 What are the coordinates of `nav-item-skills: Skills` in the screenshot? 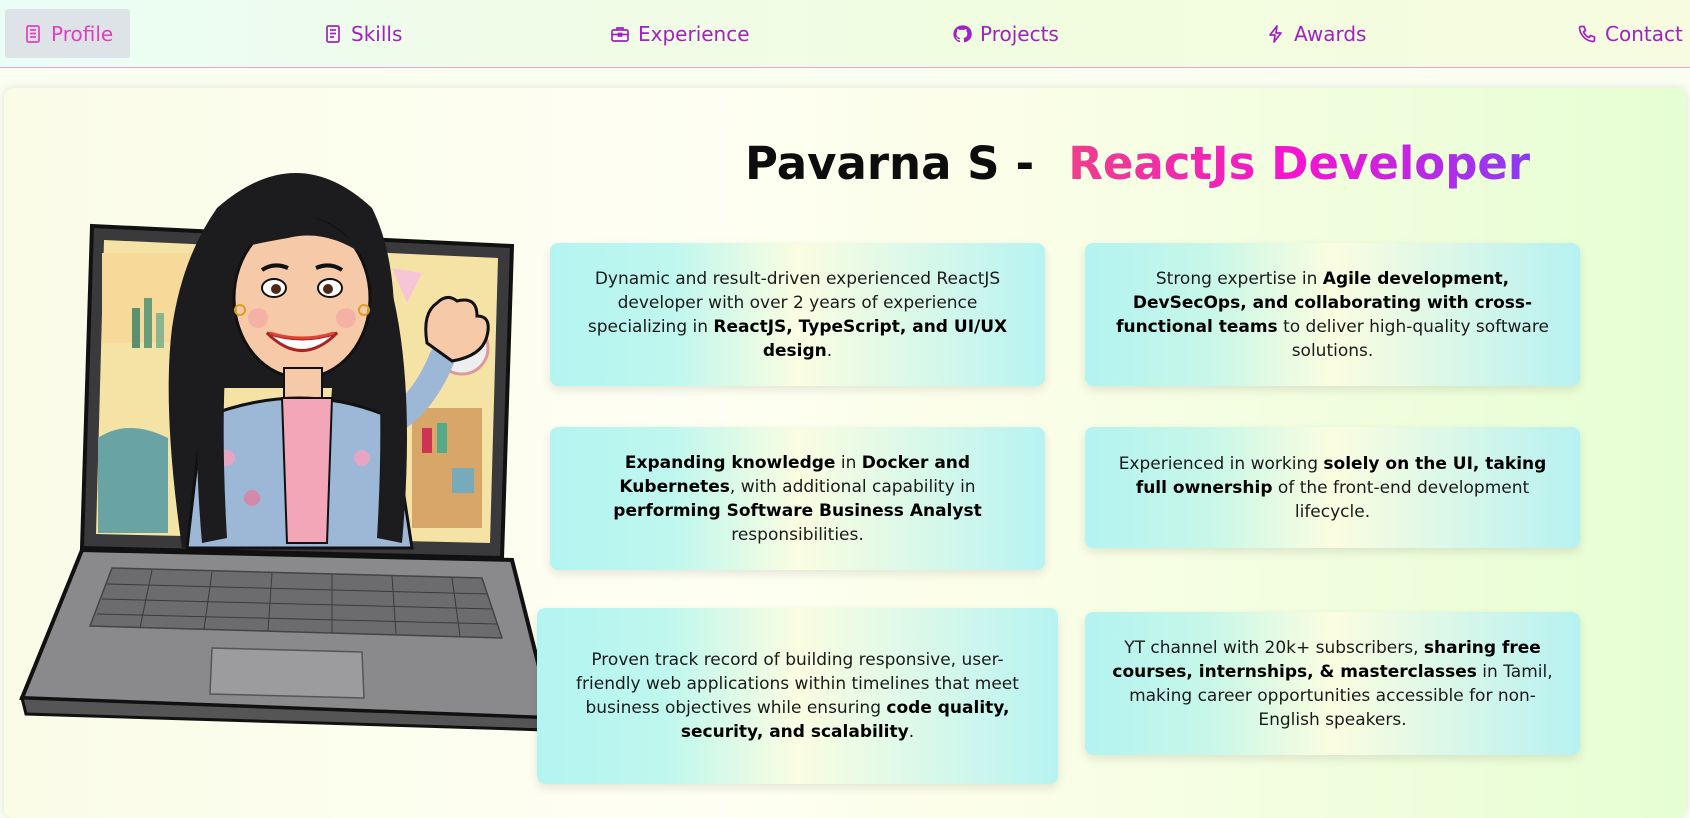 It's located at (362, 33).